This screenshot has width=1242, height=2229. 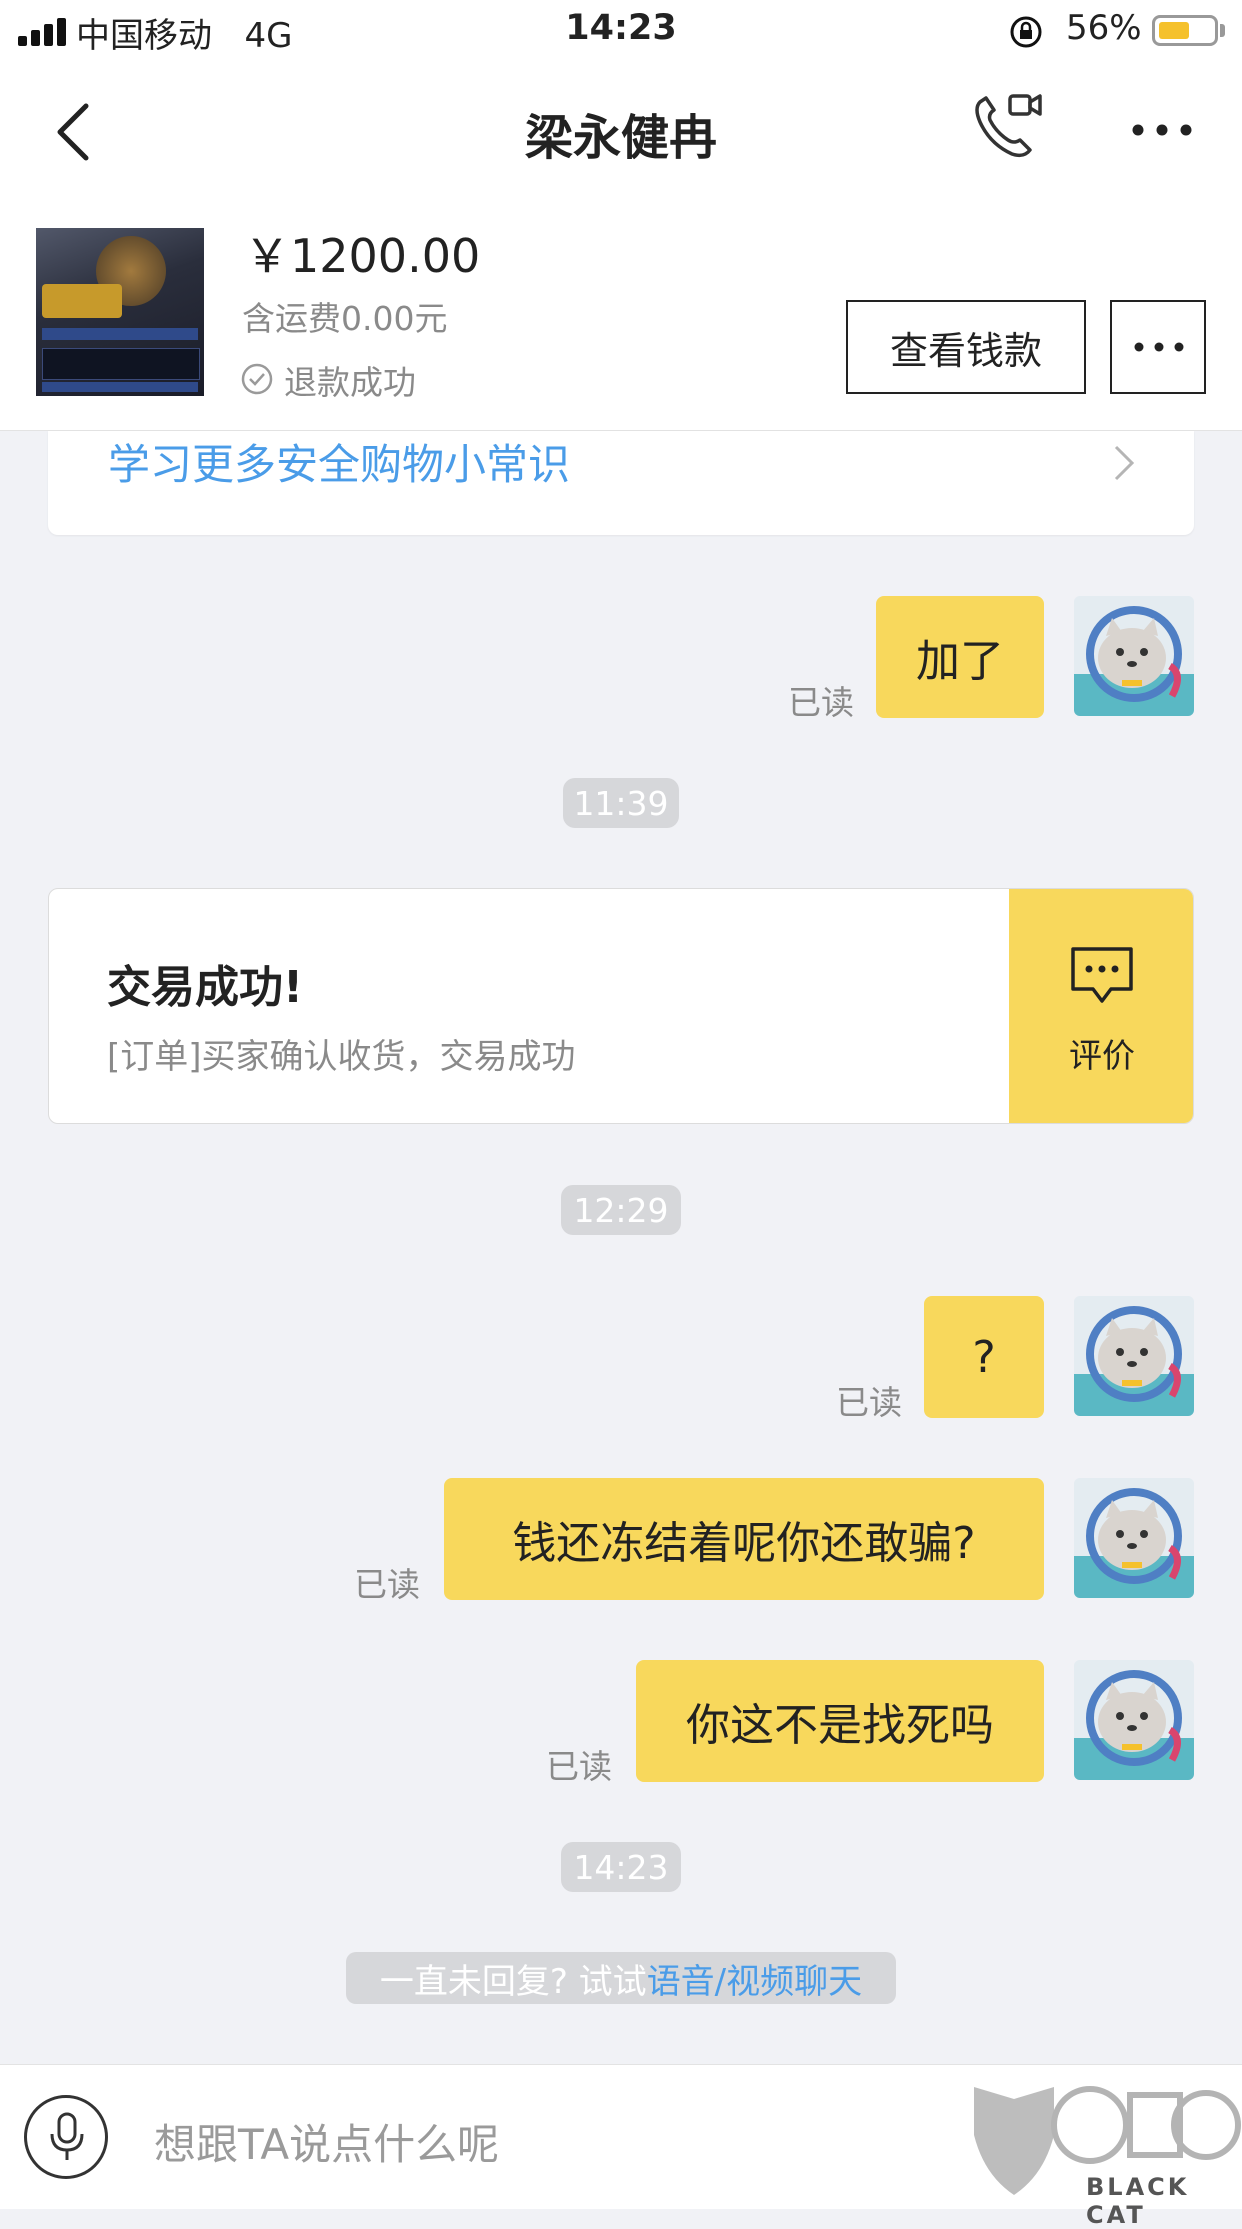 I want to click on nav-bar: 梁永健冉, so click(x=621, y=127).